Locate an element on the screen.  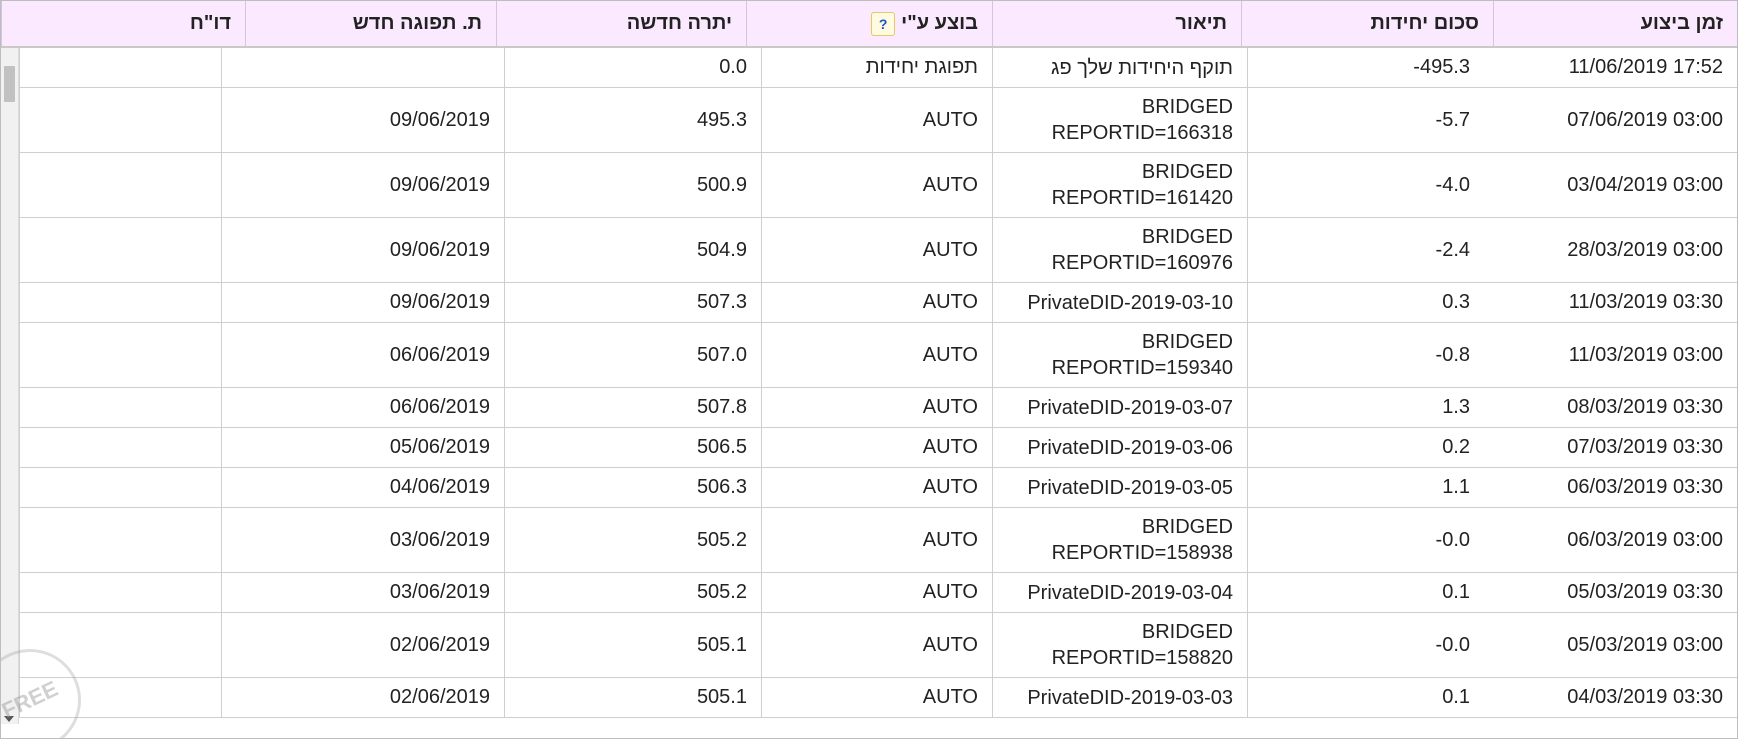
cell-new-expiry is located at coordinates (362, 67).